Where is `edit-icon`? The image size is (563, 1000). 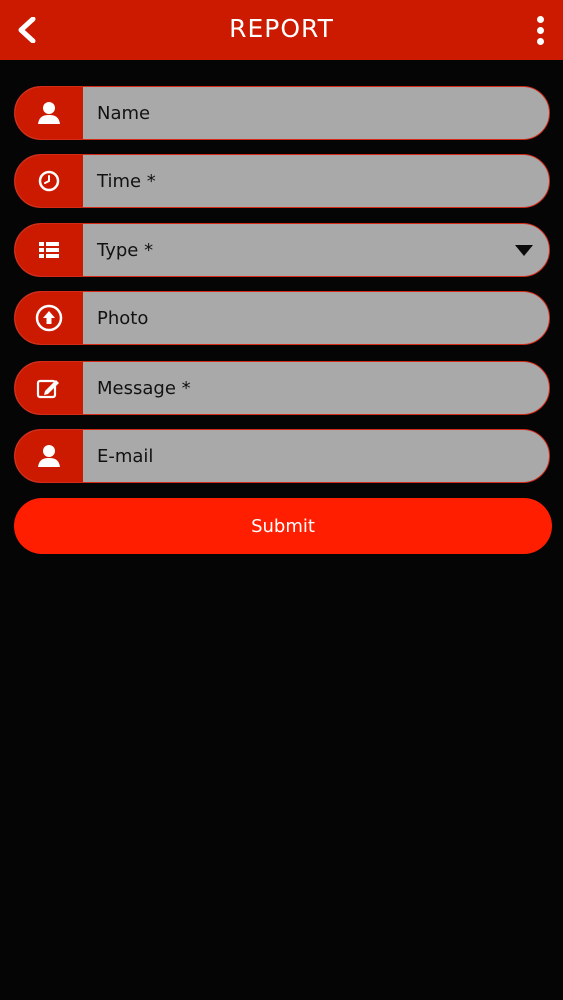
edit-icon is located at coordinates (47, 389).